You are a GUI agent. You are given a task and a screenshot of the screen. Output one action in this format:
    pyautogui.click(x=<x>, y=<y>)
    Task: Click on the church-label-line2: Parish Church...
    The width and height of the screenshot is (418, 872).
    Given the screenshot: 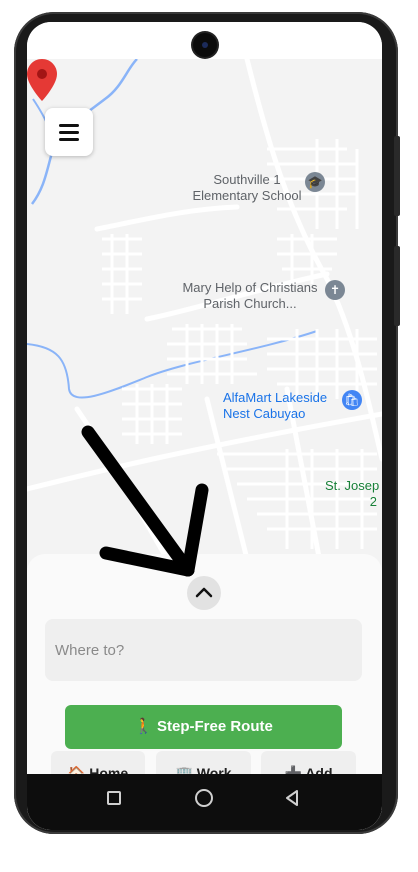 What is the action you would take?
    pyautogui.click(x=250, y=303)
    